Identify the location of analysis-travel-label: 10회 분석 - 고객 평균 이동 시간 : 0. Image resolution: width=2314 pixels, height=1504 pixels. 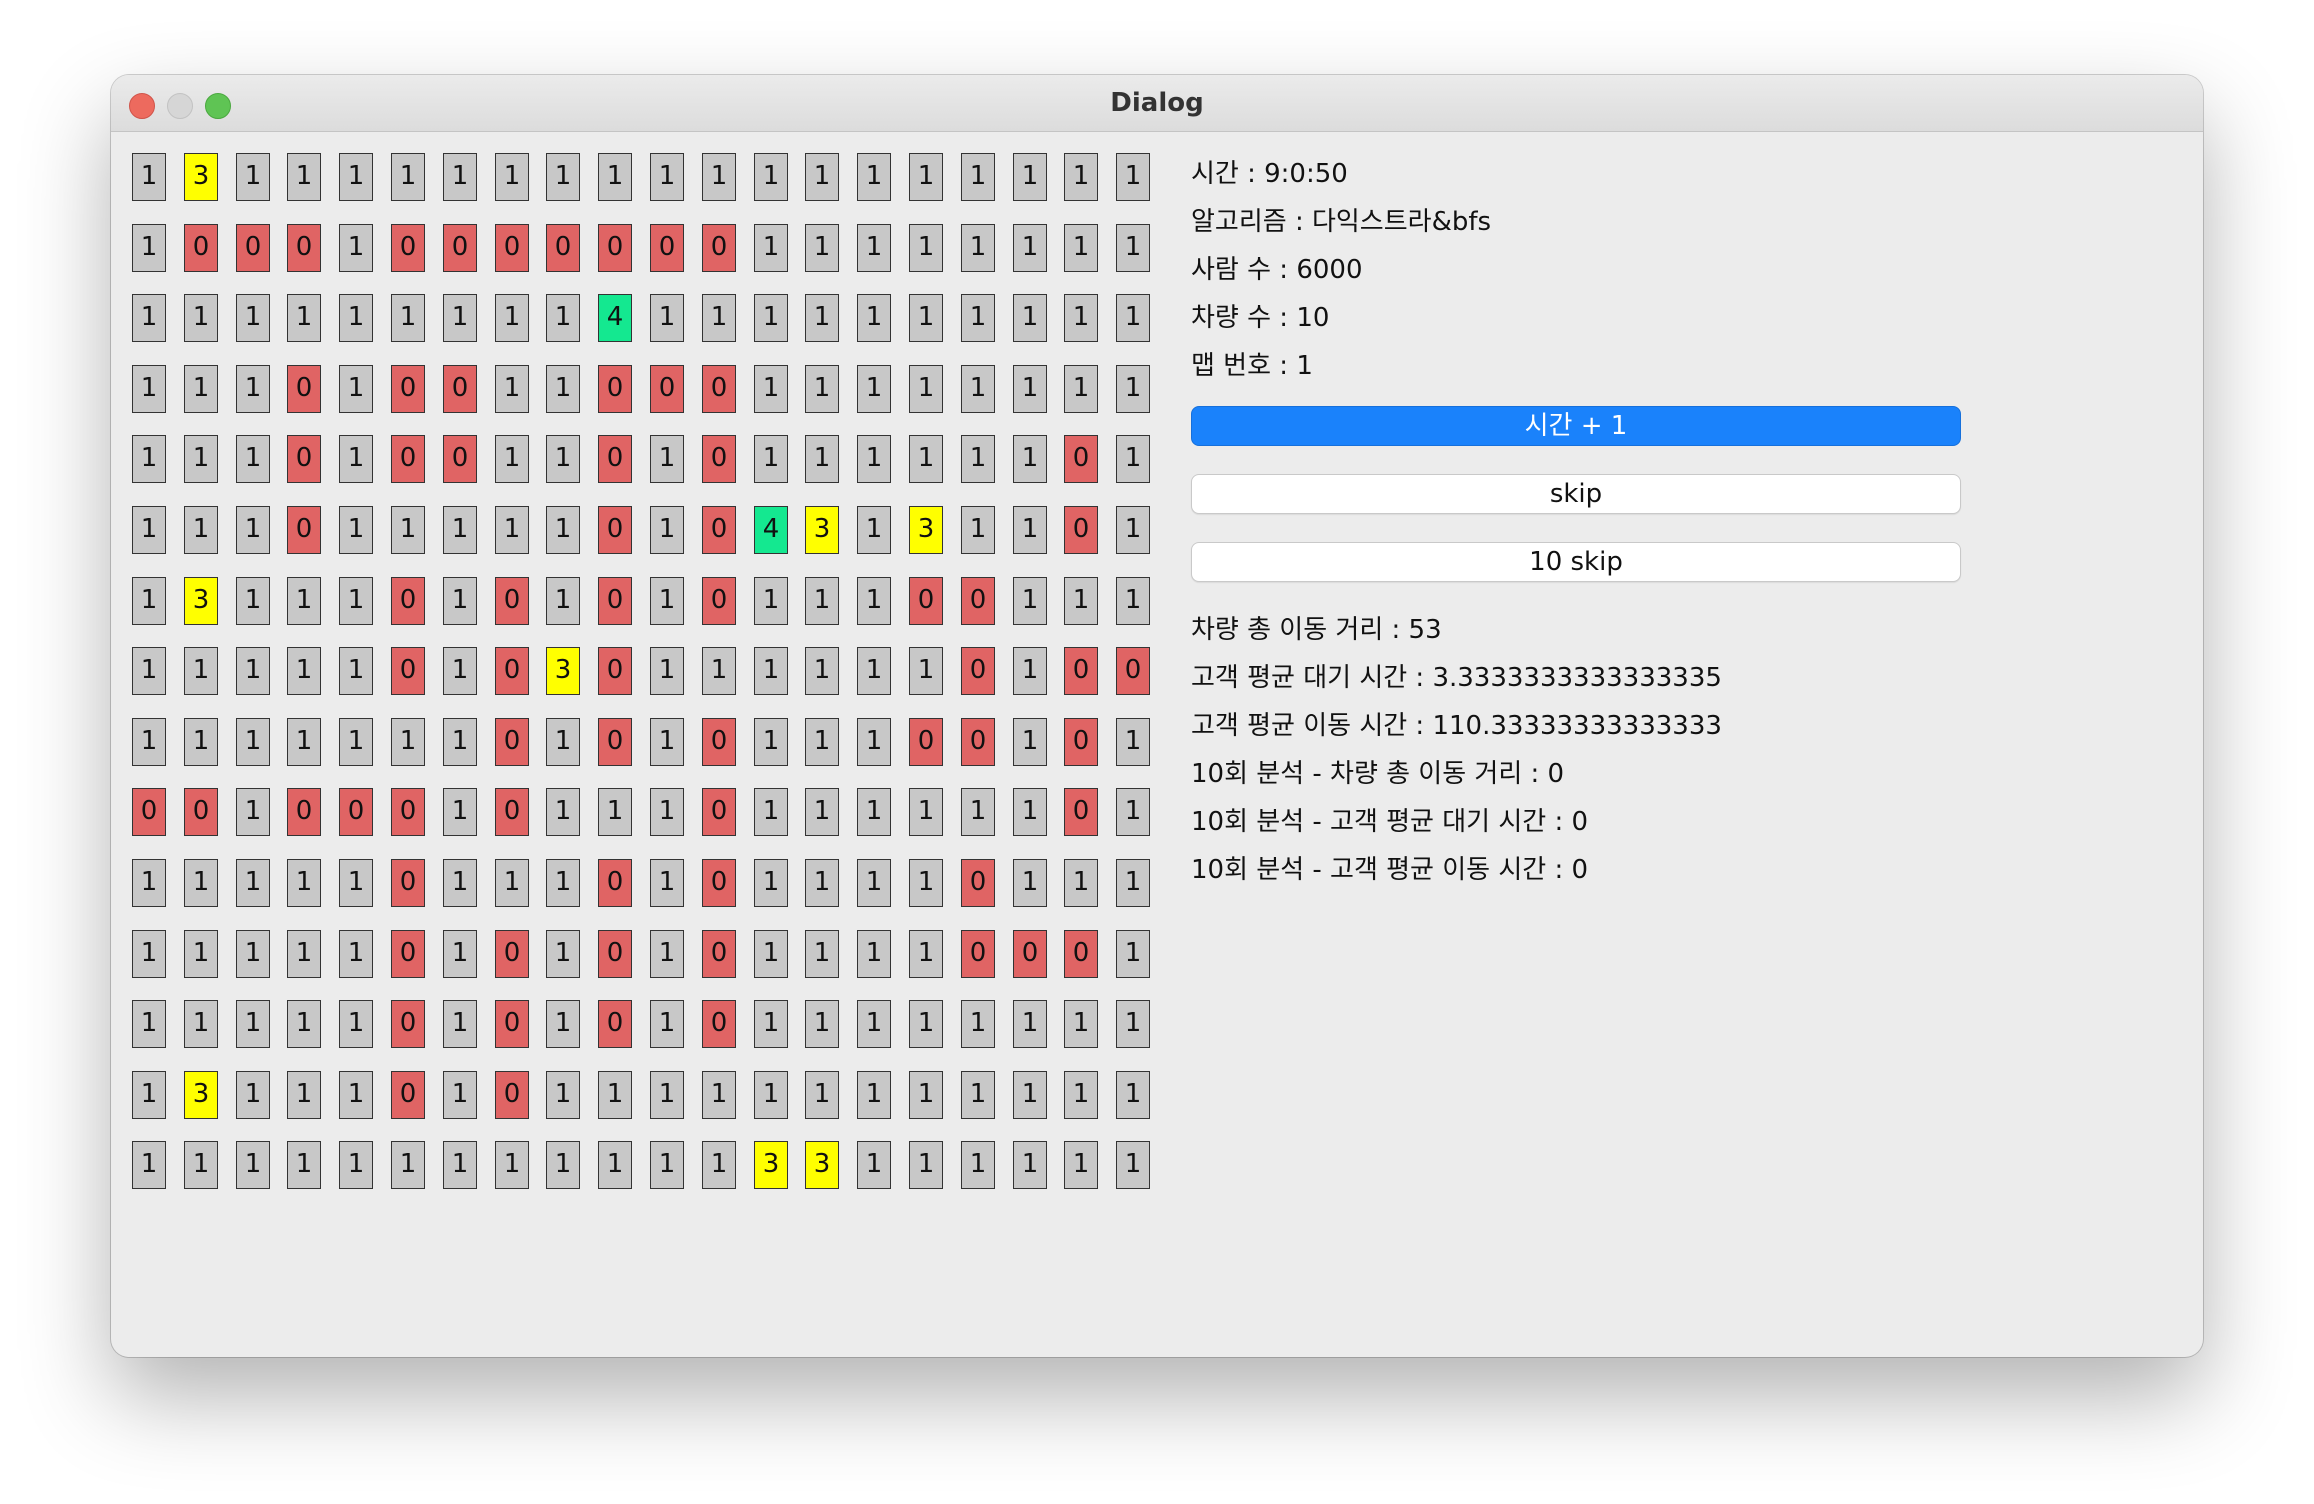
(1390, 870).